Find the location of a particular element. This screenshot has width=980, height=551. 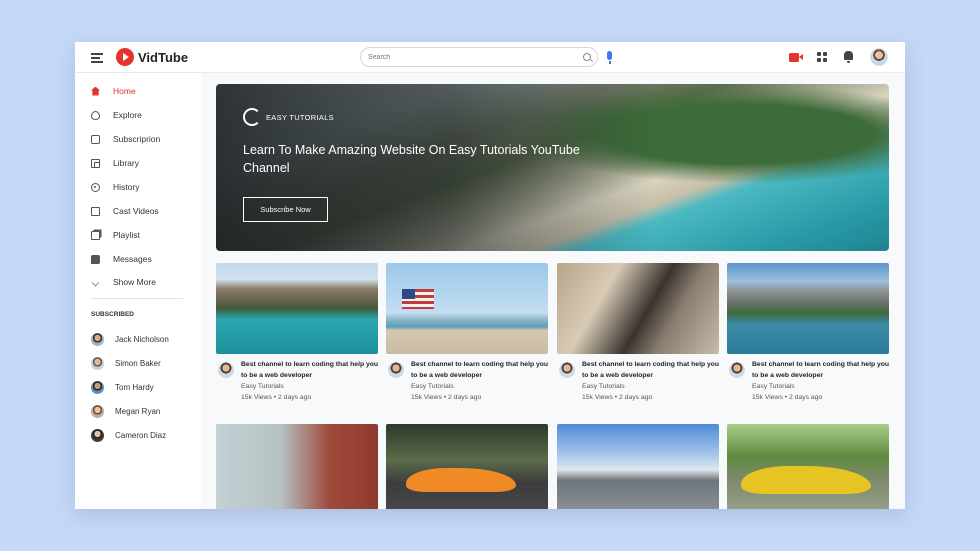

channel-name: Megan Ryan is located at coordinates (138, 411).